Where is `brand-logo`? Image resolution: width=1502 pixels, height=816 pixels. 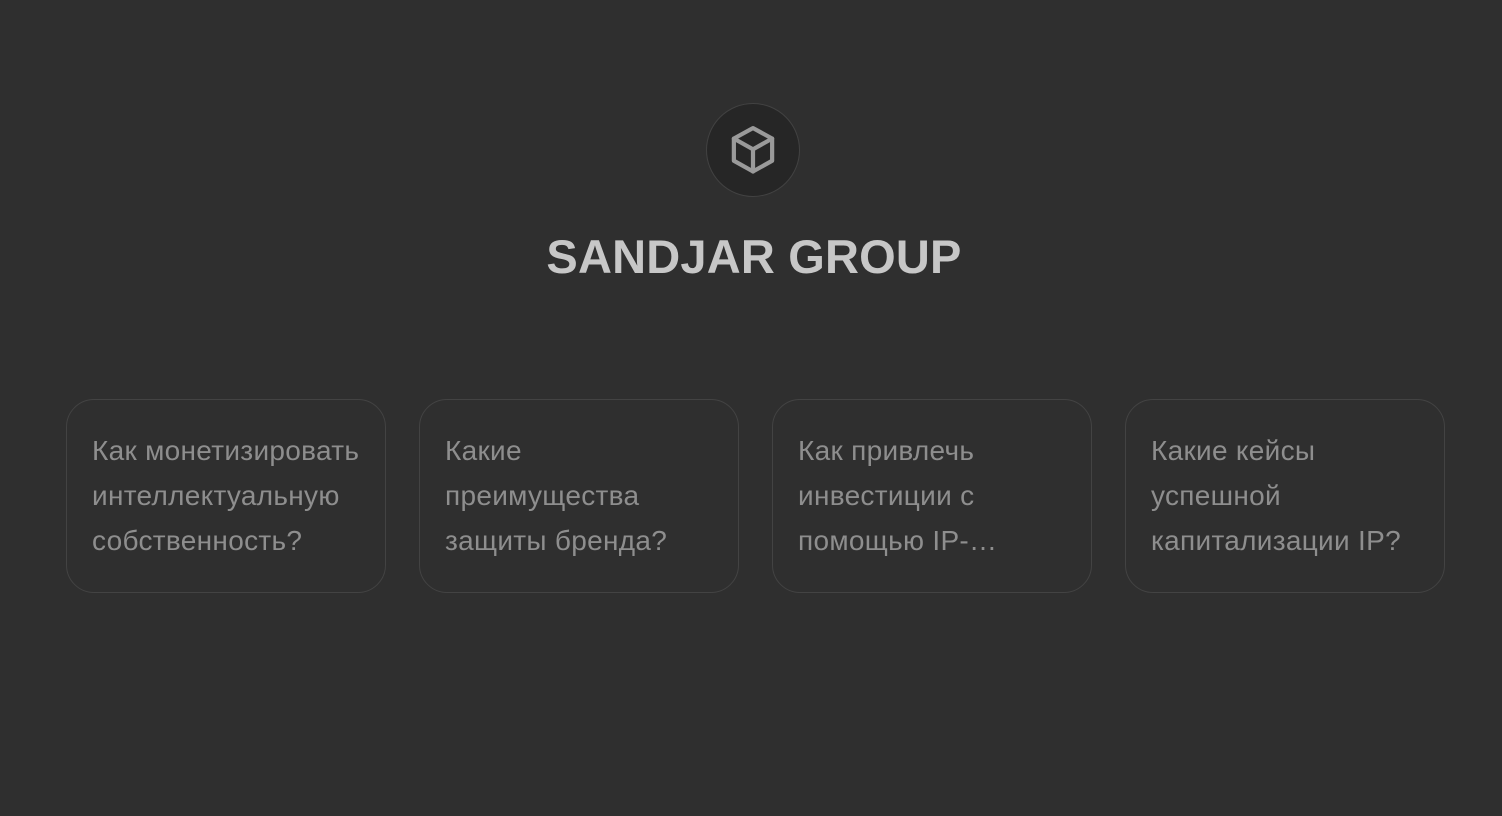
brand-logo is located at coordinates (753, 150).